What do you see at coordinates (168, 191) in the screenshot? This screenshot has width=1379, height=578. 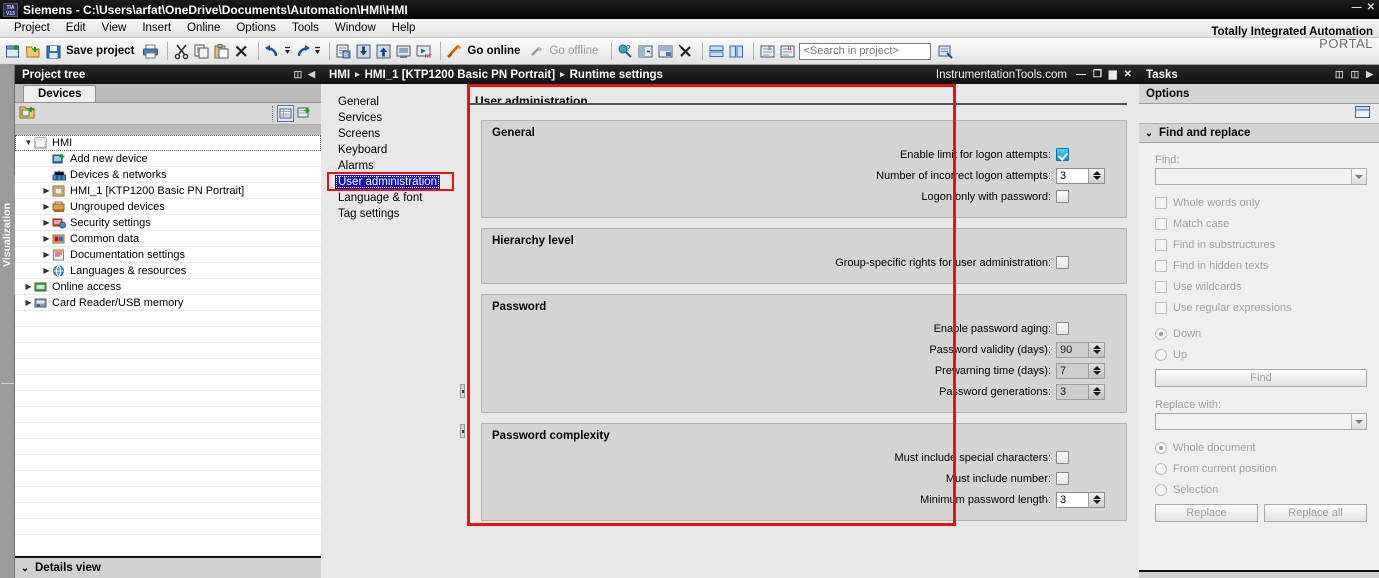 I see `tree-node-hmi-1-ktp1200-basic-pn-portrait: ▶ HMI_1 [KTP1200 Basic PN Portrait]` at bounding box center [168, 191].